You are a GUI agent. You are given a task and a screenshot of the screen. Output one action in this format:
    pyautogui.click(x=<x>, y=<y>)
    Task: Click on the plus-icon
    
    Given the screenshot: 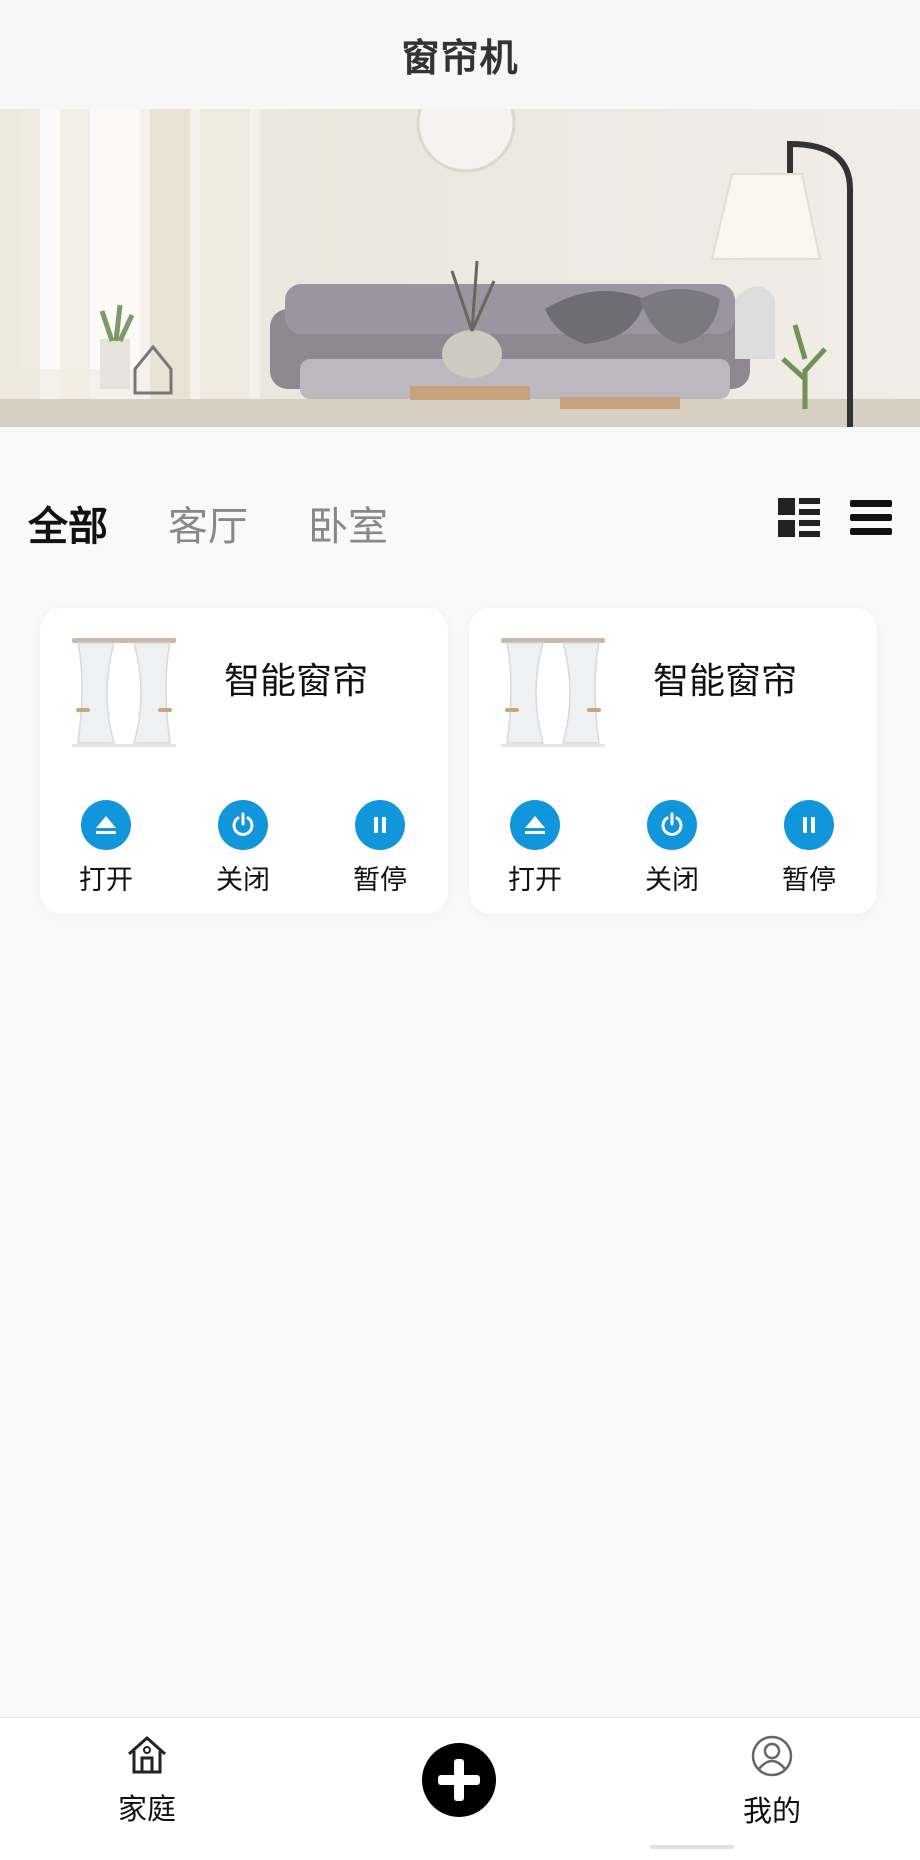 What is the action you would take?
    pyautogui.click(x=459, y=1780)
    